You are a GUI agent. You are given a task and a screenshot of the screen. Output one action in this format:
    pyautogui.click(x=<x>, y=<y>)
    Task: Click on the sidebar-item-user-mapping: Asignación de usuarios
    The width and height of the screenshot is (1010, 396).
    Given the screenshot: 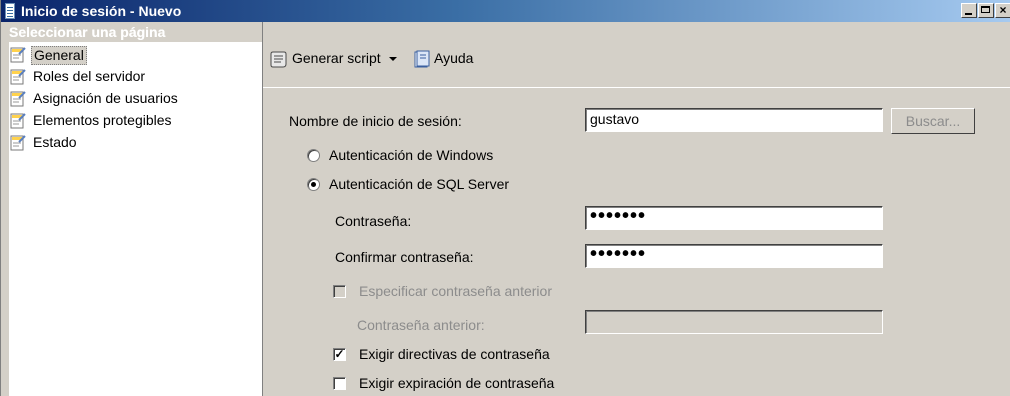 What is the action you would take?
    pyautogui.click(x=134, y=99)
    